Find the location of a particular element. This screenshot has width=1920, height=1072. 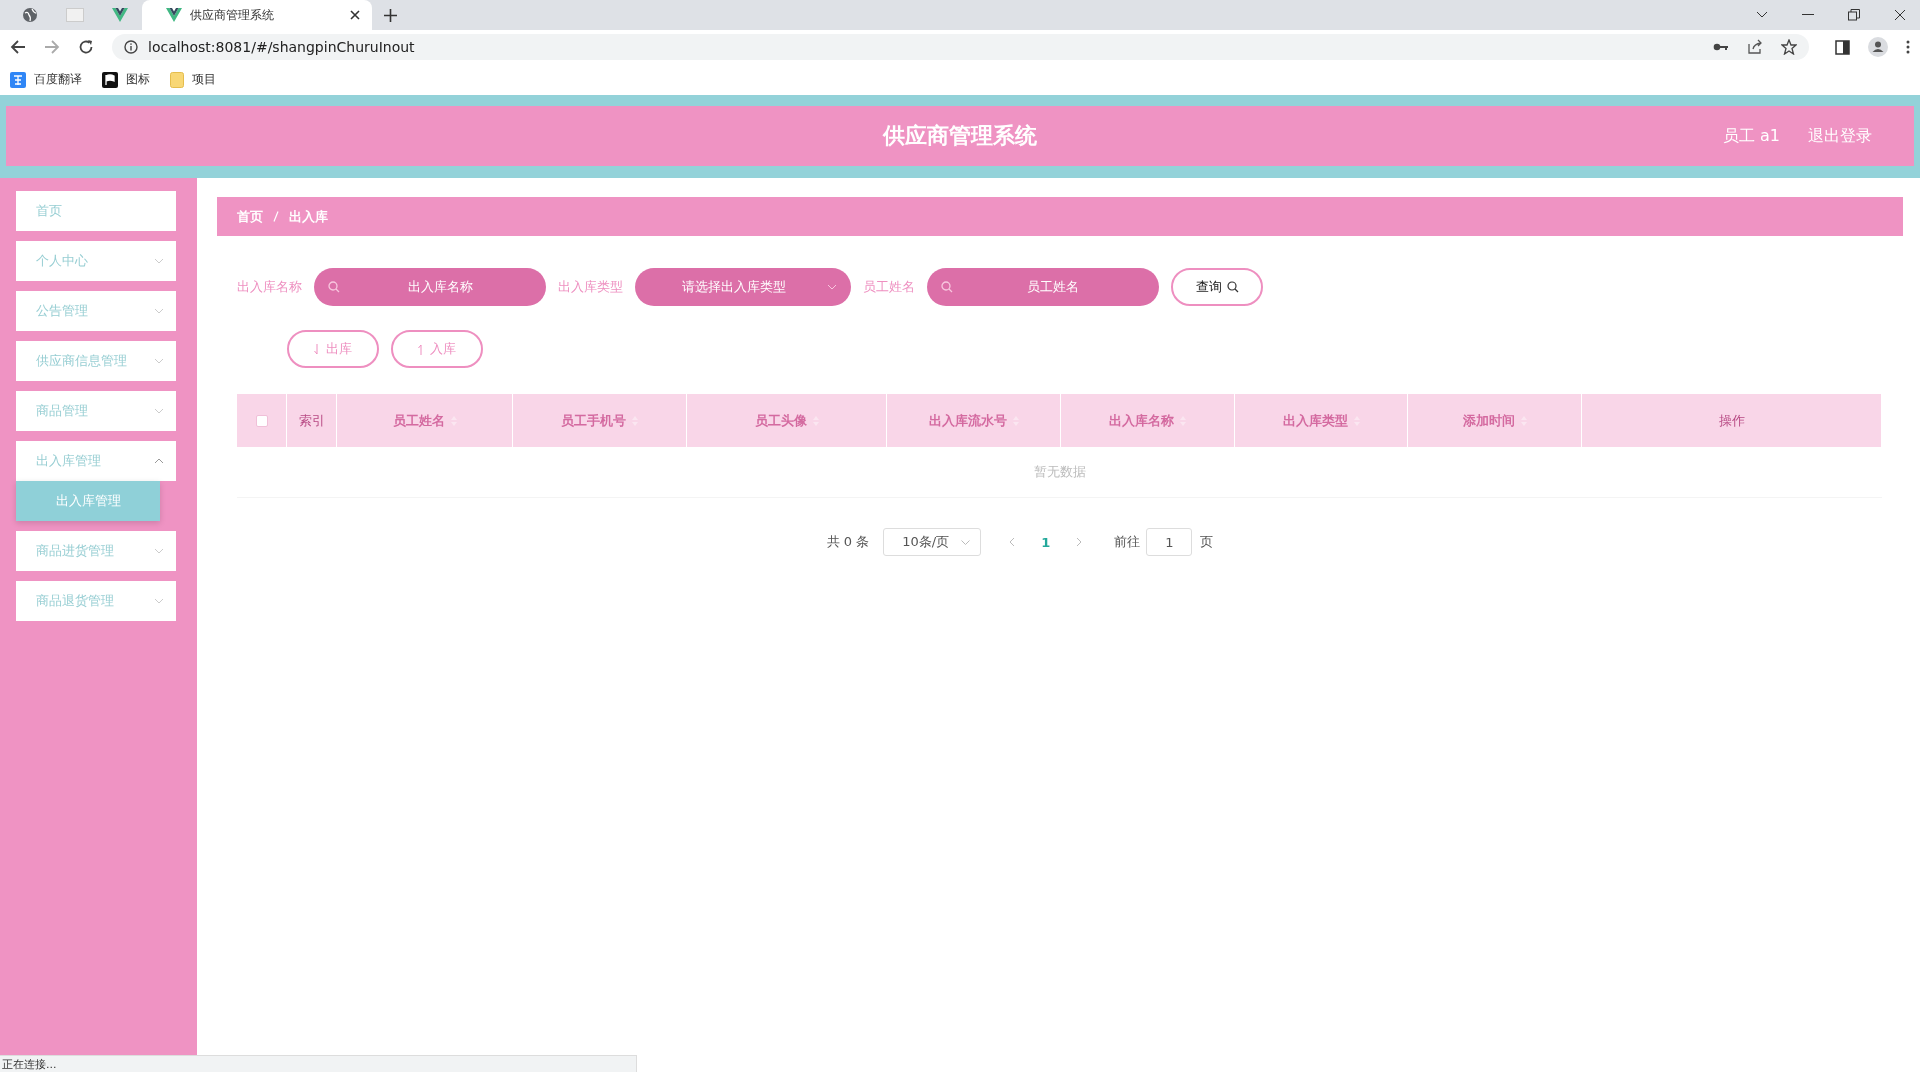

reload-icon is located at coordinates (86, 47).